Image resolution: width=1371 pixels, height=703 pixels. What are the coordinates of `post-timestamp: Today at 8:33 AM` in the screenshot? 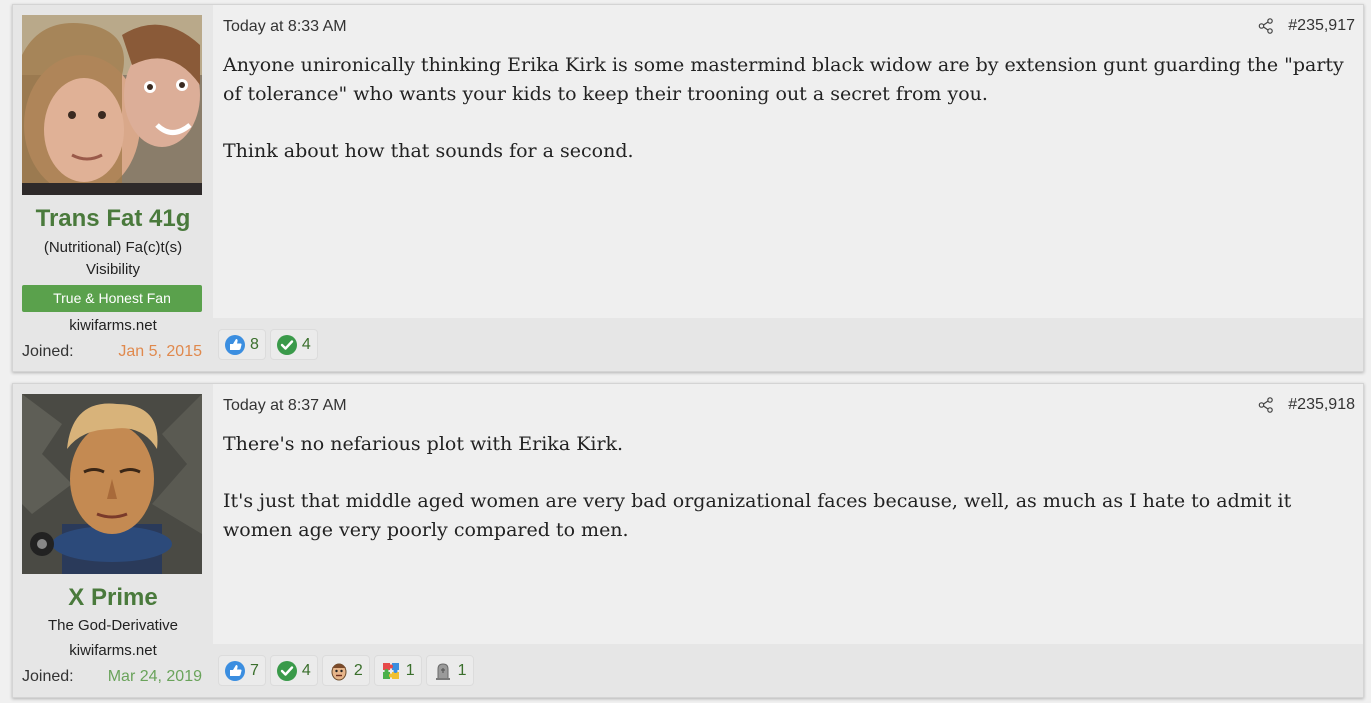 It's located at (285, 27).